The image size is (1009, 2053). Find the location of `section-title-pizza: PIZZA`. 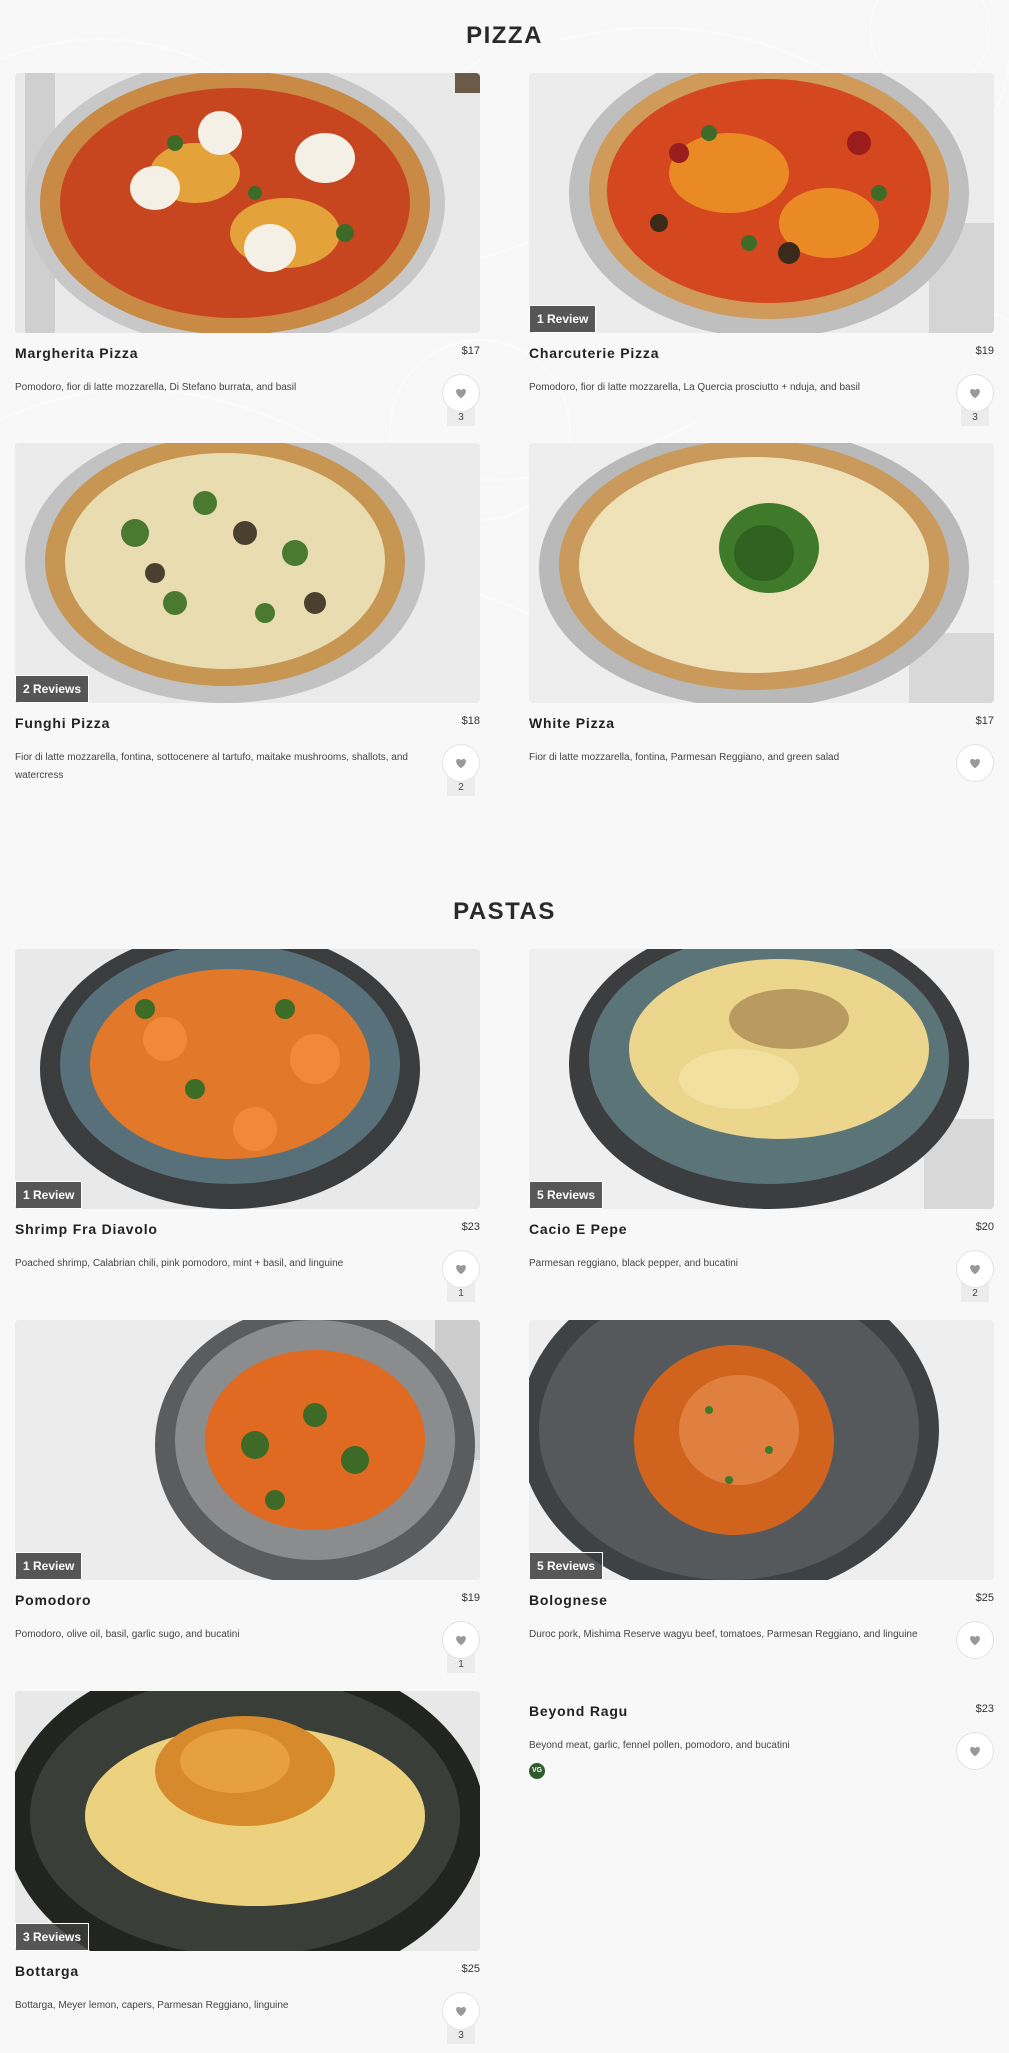

section-title-pizza: PIZZA is located at coordinates (504, 35).